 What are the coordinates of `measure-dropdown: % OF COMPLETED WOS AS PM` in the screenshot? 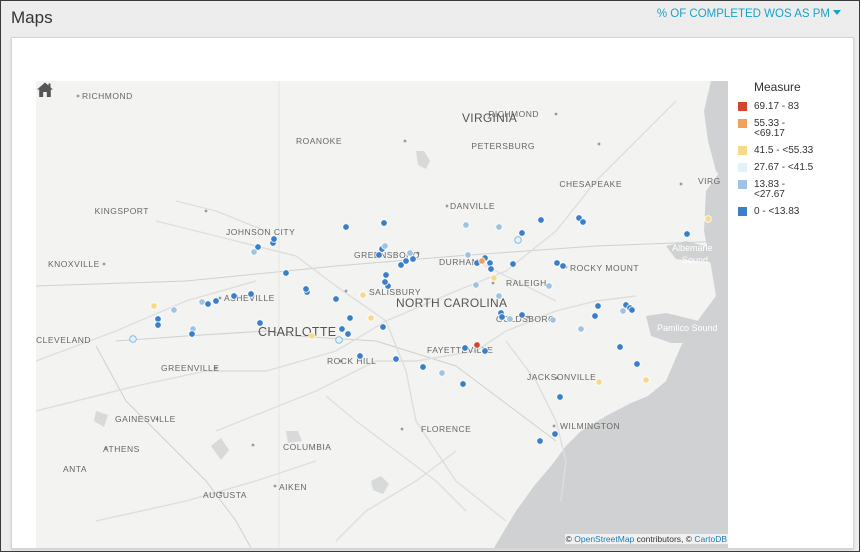 It's located at (749, 14).